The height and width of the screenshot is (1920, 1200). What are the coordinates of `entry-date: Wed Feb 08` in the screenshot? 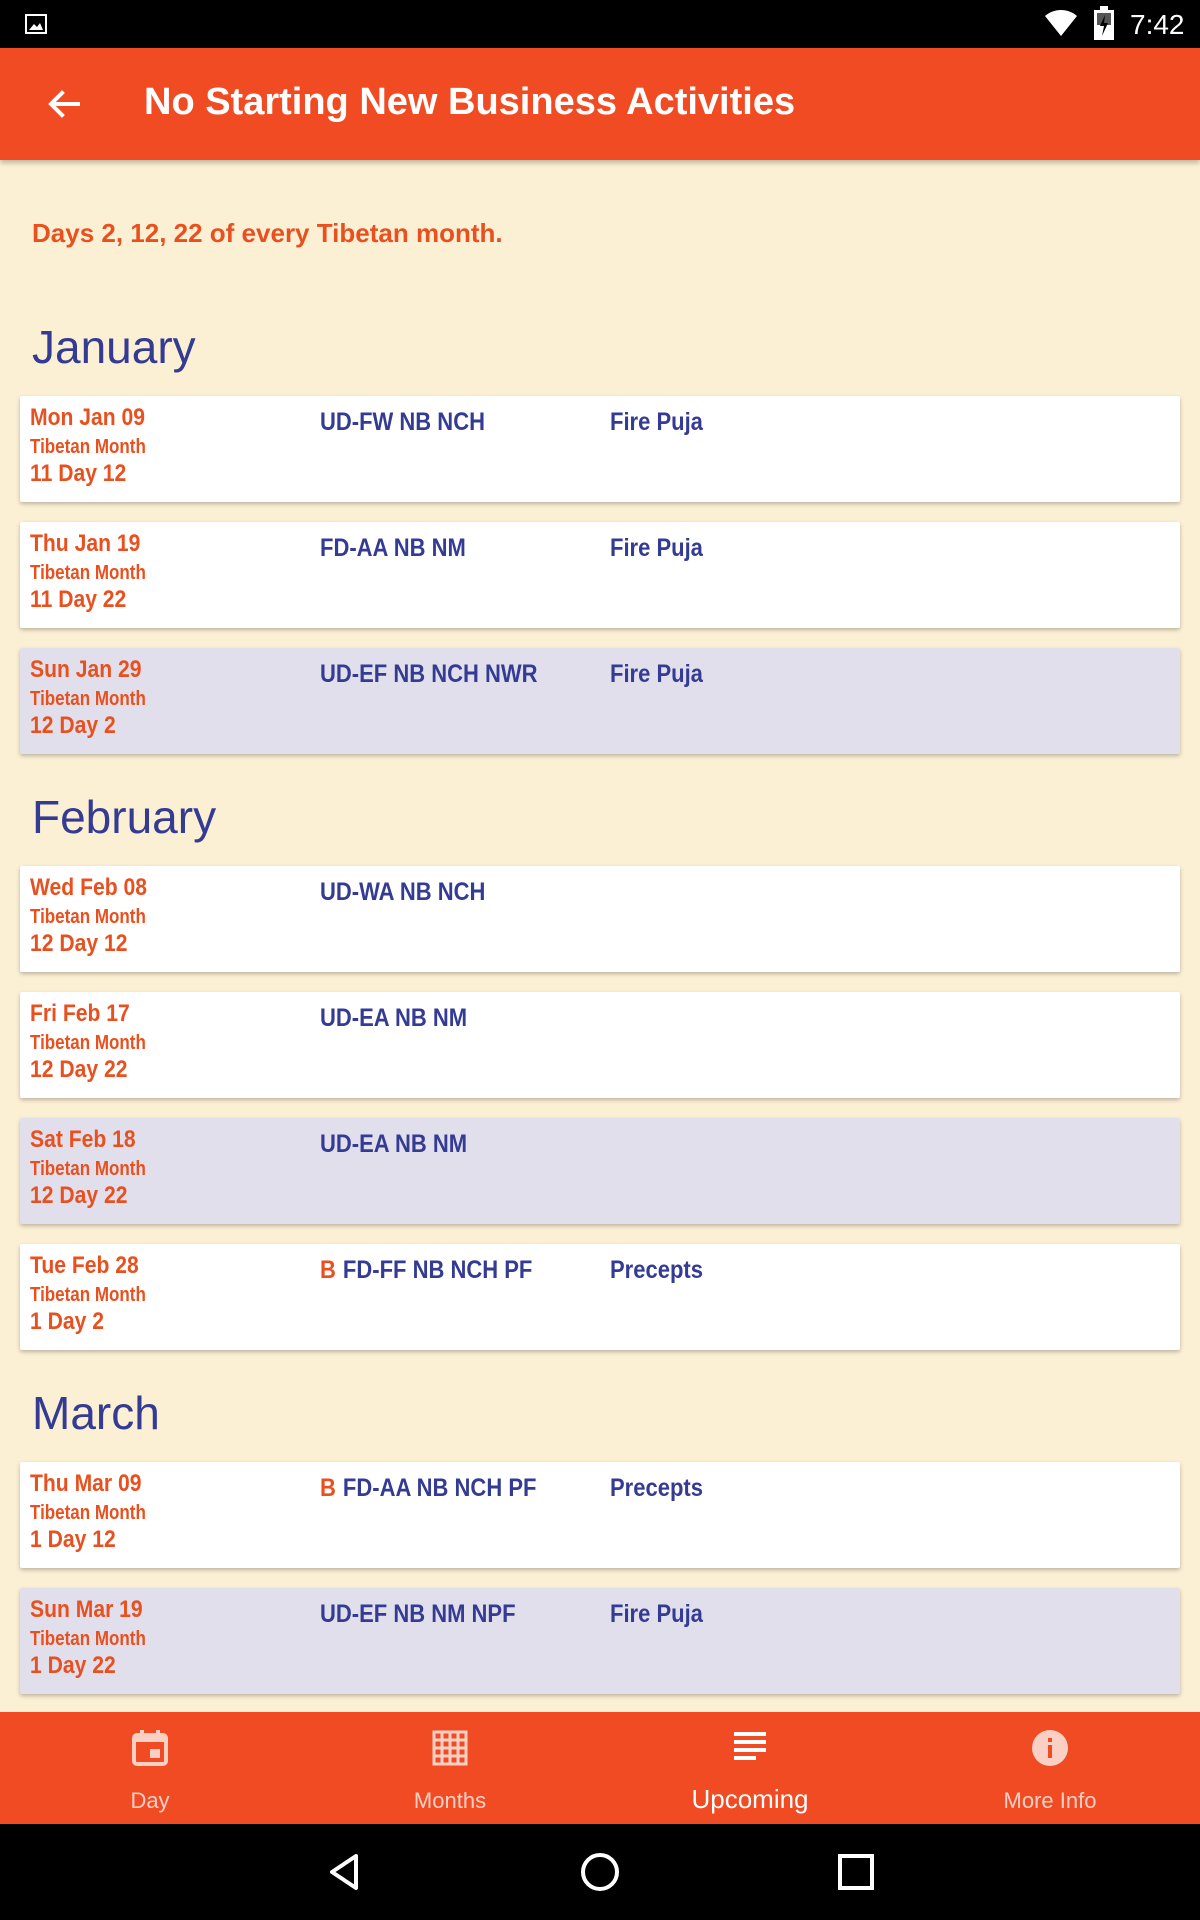 It's located at (88, 887).